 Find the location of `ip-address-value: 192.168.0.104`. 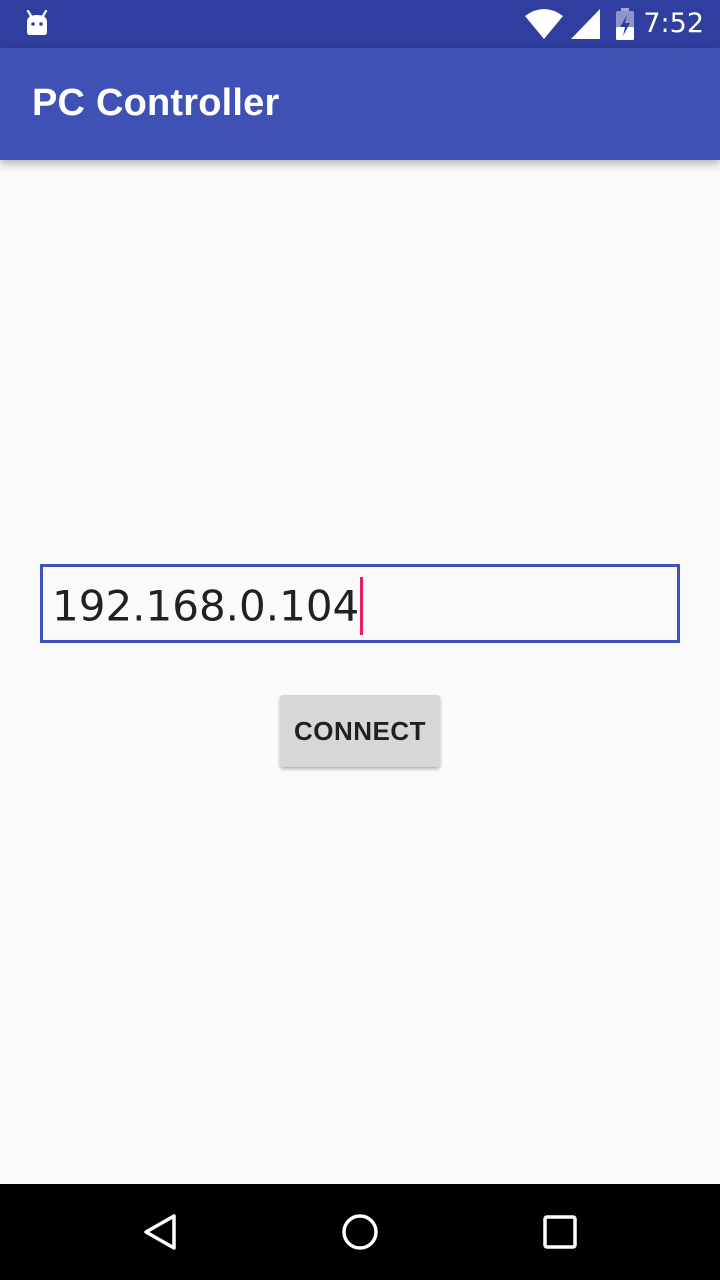

ip-address-value: 192.168.0.104 is located at coordinates (206, 606).